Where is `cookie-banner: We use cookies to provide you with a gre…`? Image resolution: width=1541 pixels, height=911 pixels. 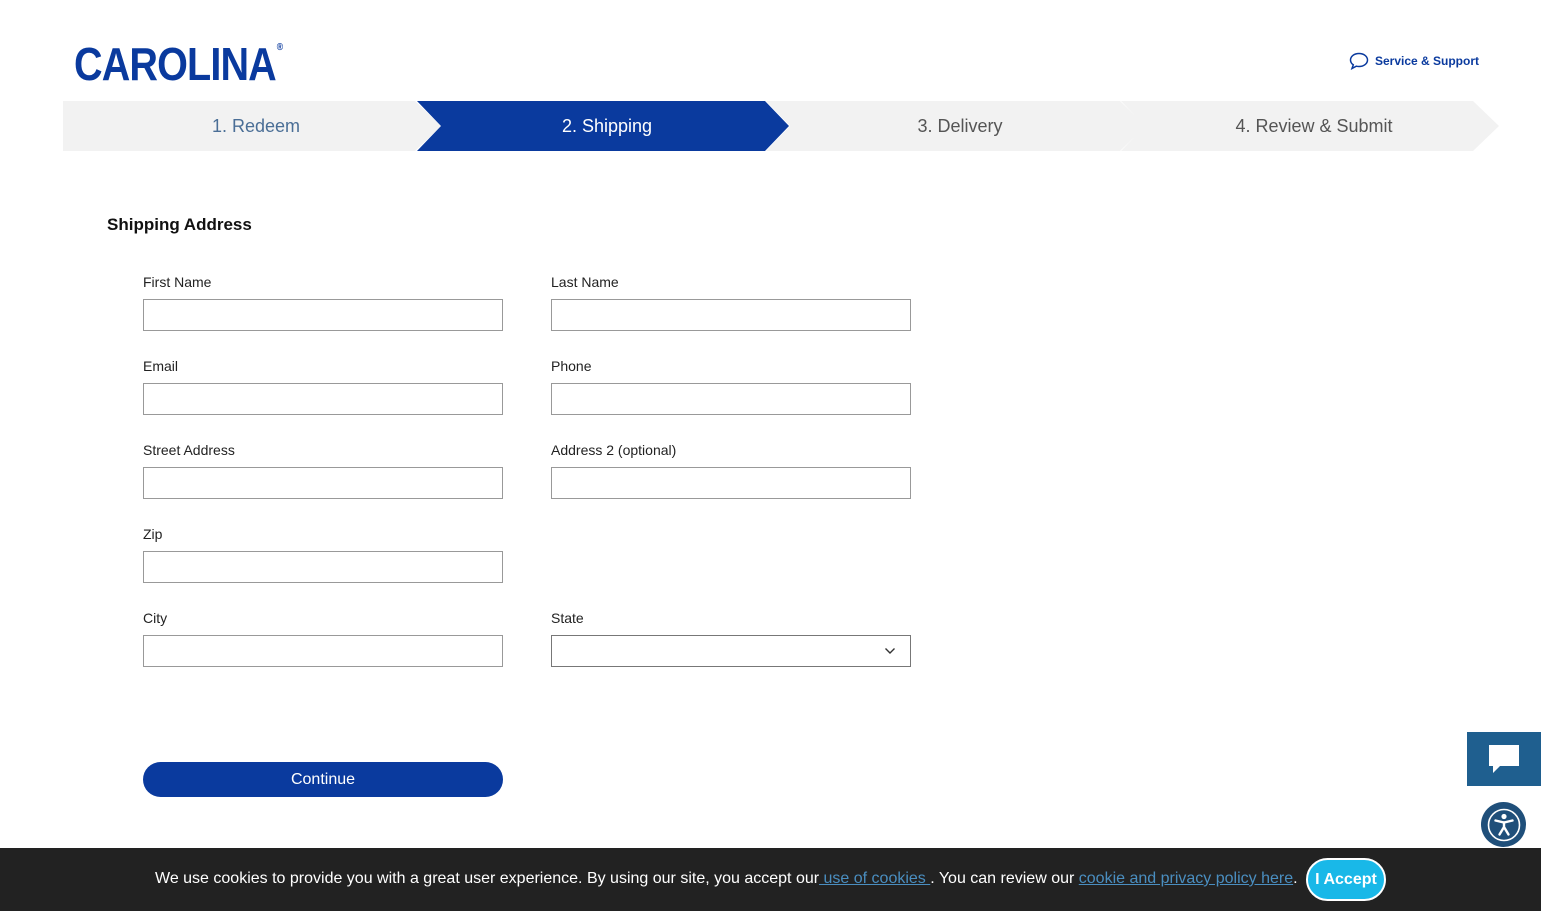
cookie-banner: We use cookies to provide you with a gre… is located at coordinates (770, 879).